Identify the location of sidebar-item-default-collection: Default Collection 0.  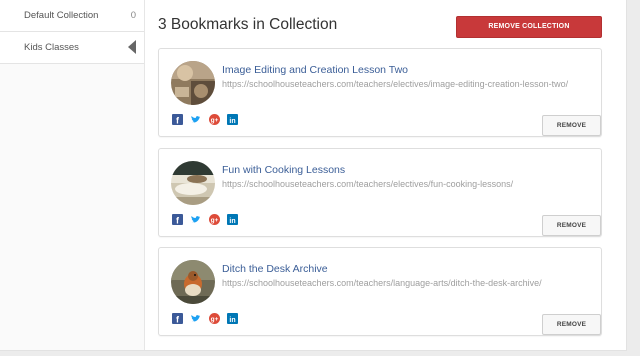
(72, 16).